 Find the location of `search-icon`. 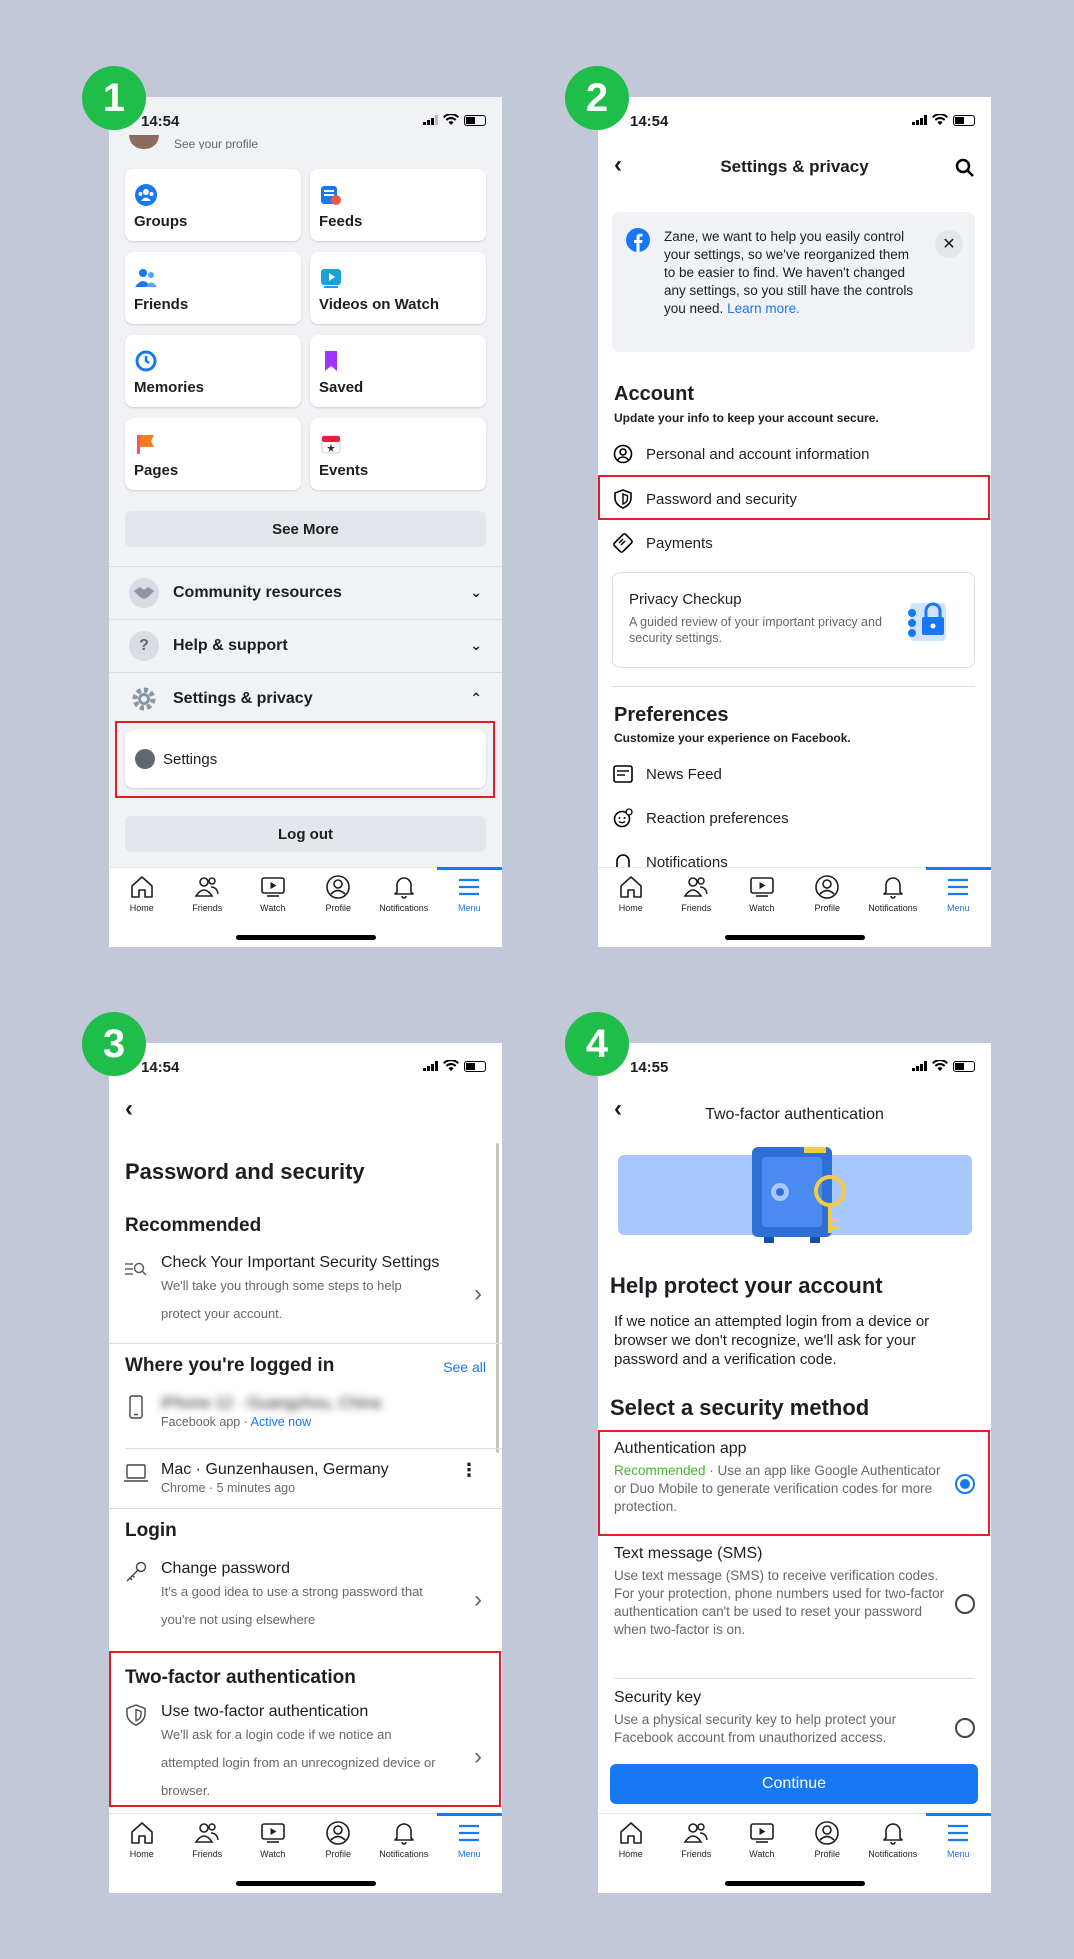

search-icon is located at coordinates (965, 168).